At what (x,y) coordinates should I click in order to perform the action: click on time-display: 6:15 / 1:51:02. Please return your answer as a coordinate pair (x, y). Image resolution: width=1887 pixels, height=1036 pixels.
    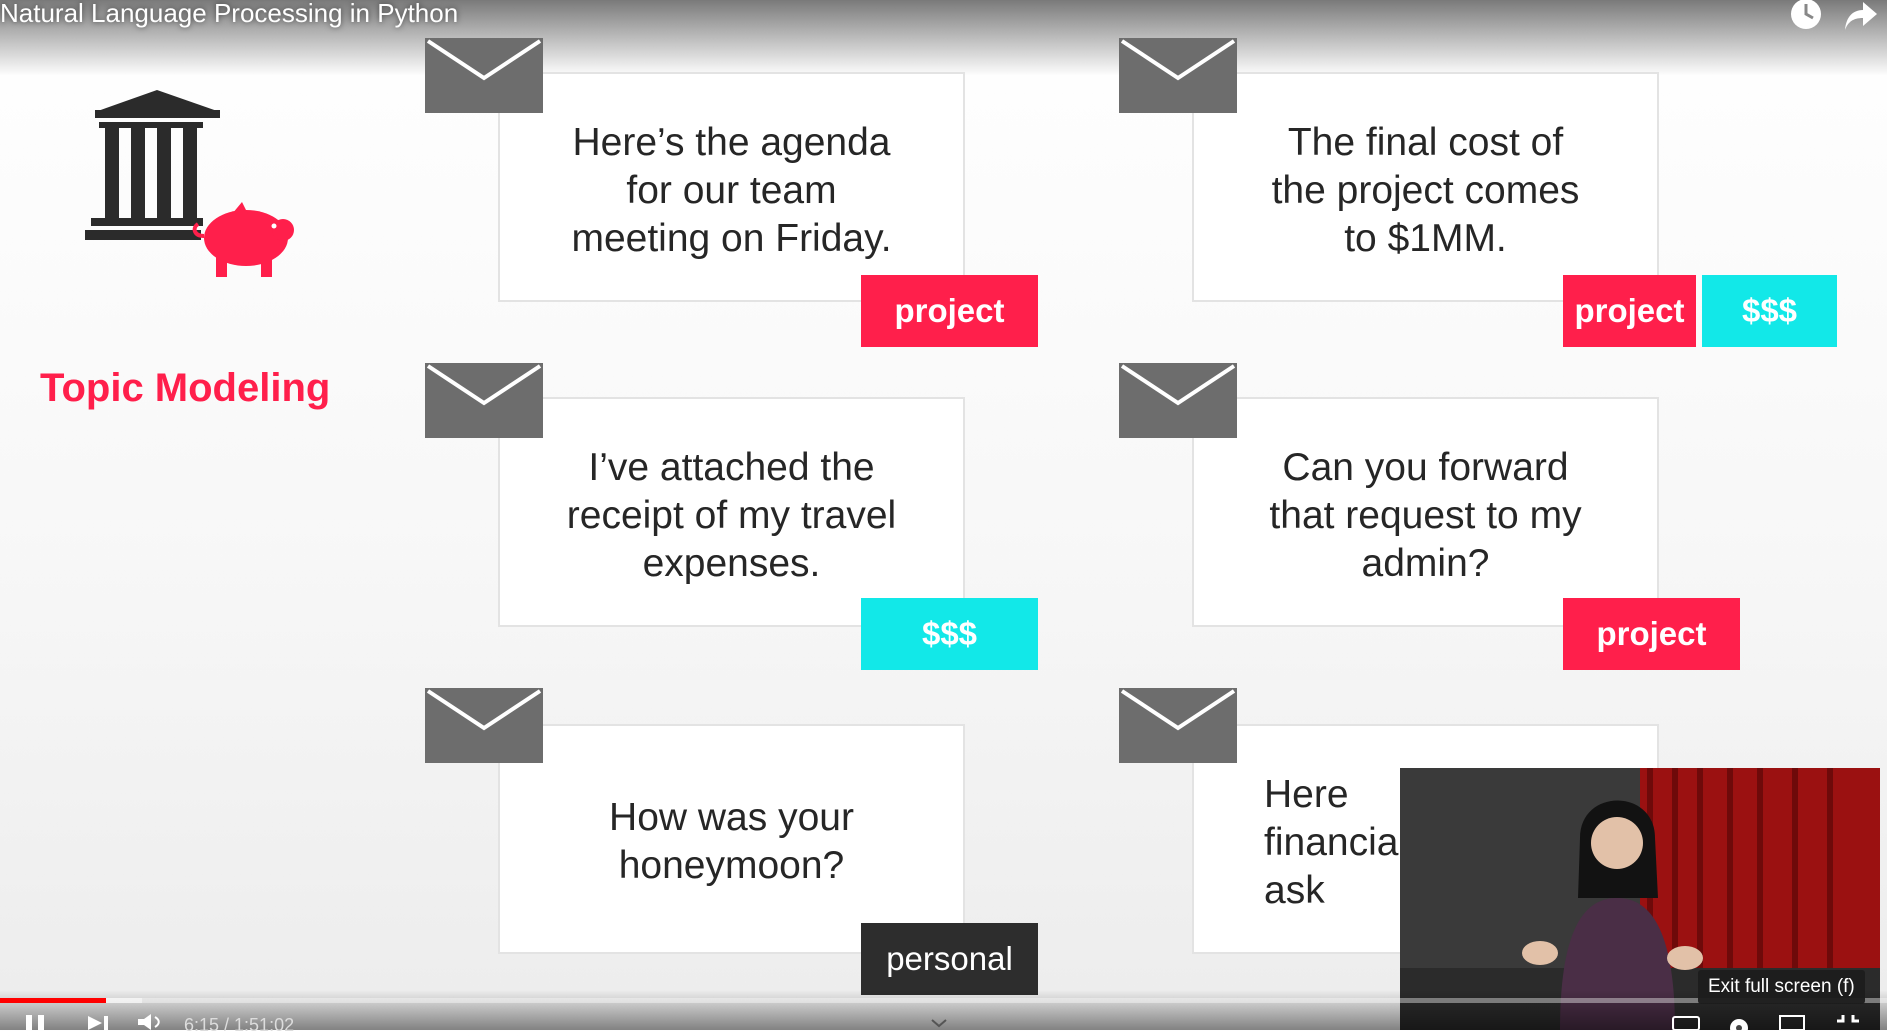
    Looking at the image, I should click on (239, 1025).